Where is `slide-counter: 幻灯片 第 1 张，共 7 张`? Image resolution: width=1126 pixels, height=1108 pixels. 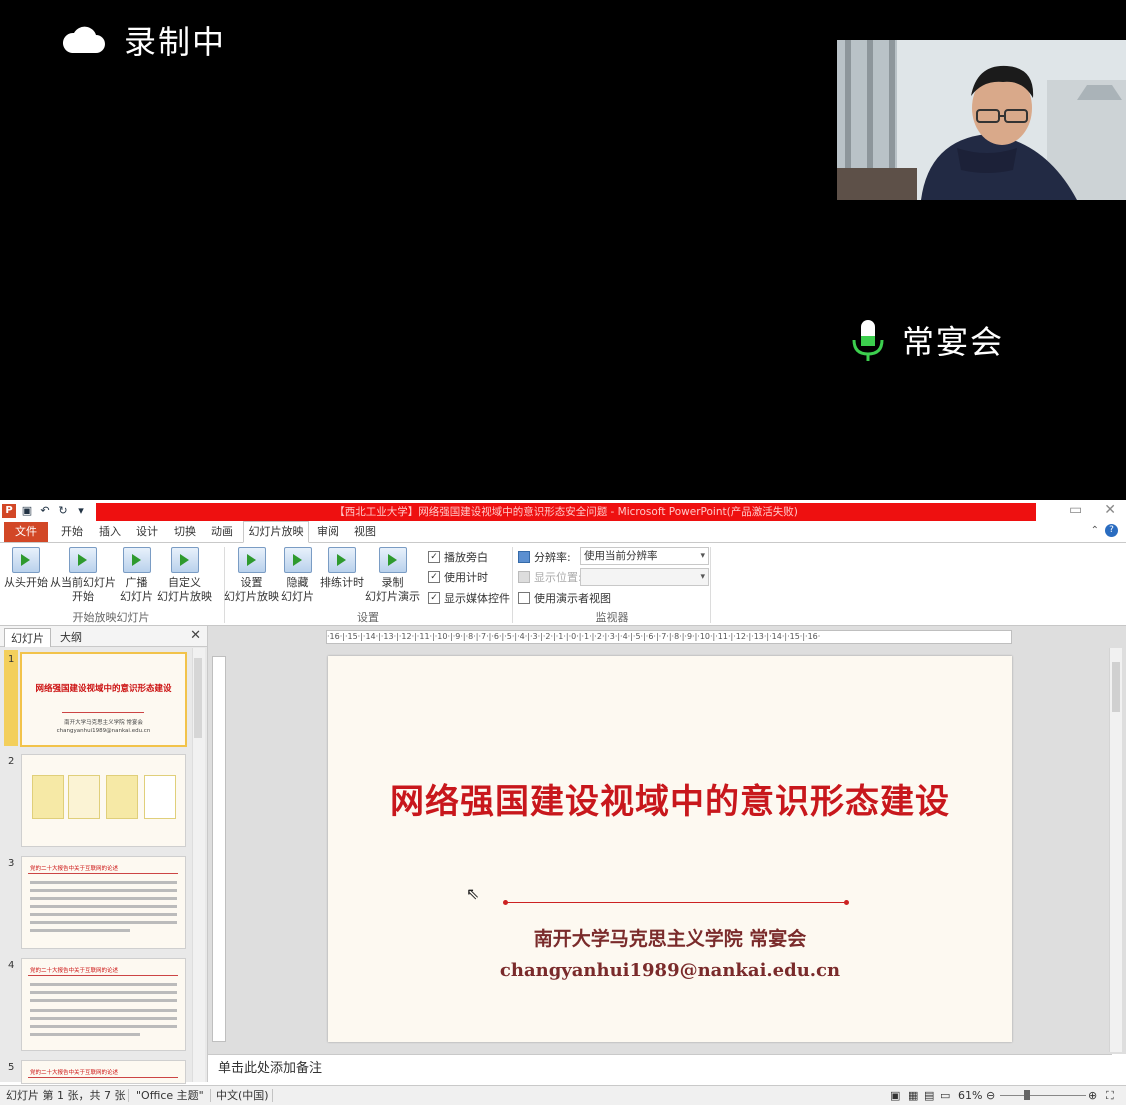
slide-counter: 幻灯片 第 1 张，共 7 张 is located at coordinates (66, 1095).